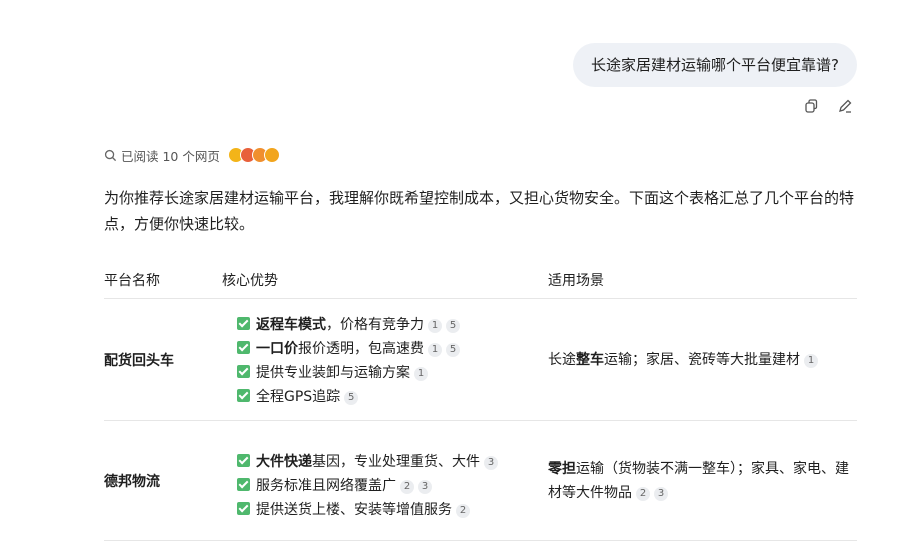 Image resolution: width=919 pixels, height=541 pixels. I want to click on search-icon, so click(110, 155).